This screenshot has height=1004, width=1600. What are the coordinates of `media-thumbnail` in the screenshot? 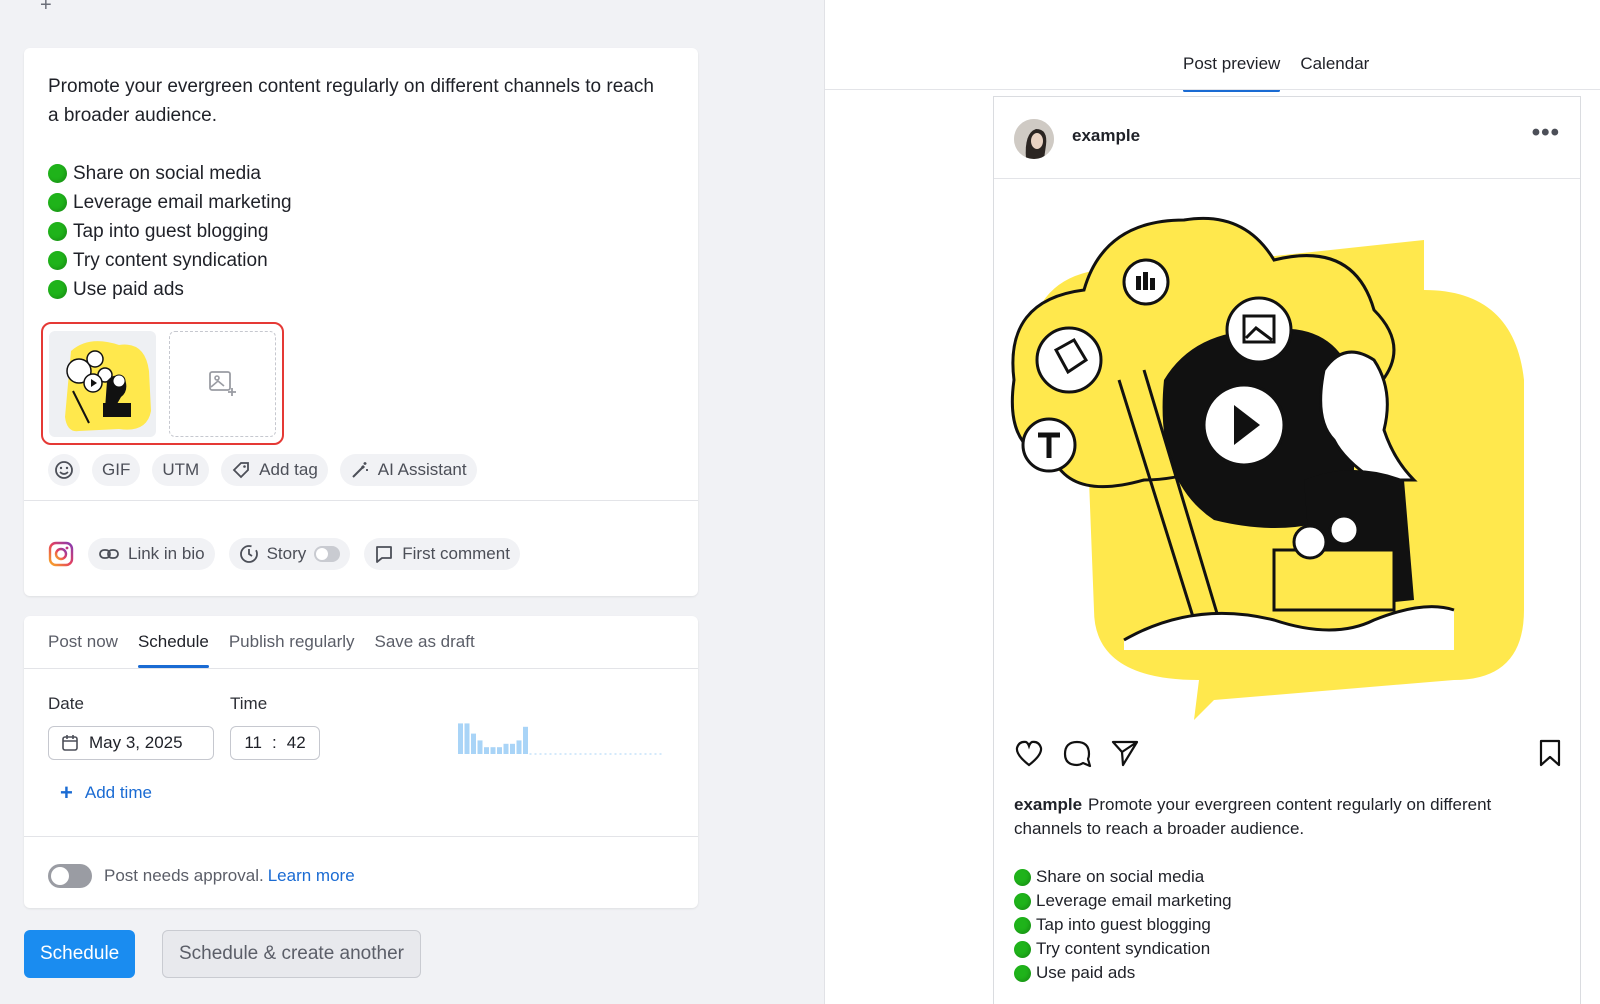 It's located at (102, 384).